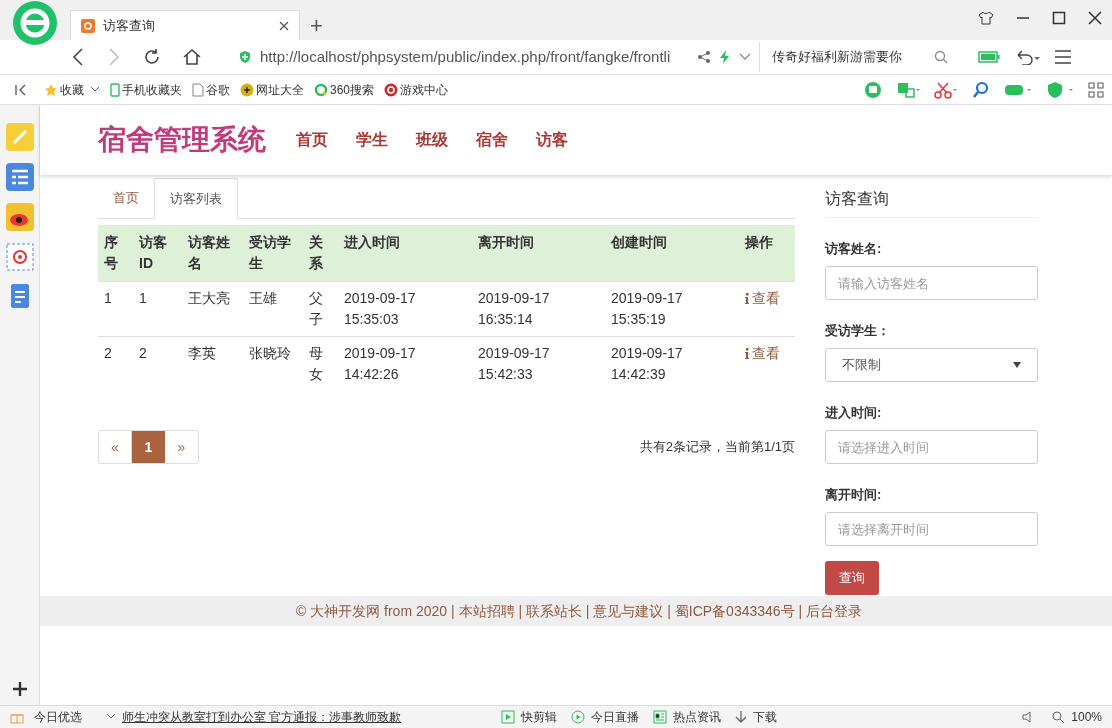  Describe the element at coordinates (212, 253) in the screenshot. I see `column-header: 访客姓名` at that location.